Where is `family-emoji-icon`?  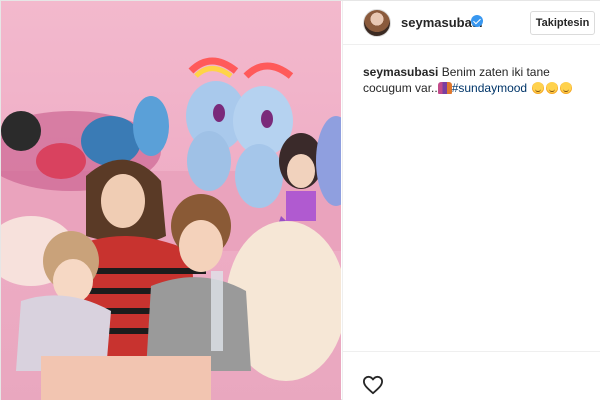 family-emoji-icon is located at coordinates (444, 88).